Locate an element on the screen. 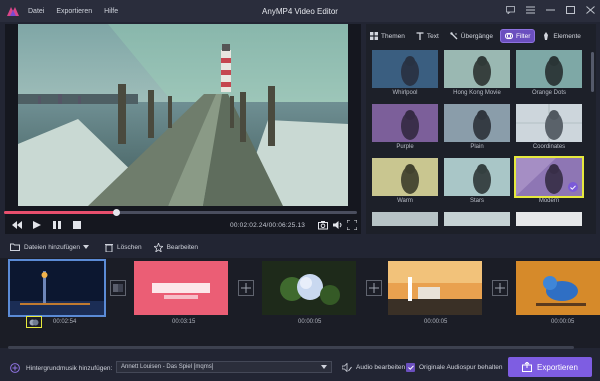 Image resolution: width=600 pixels, height=381 pixels. playback-scrubber is located at coordinates (180, 212).